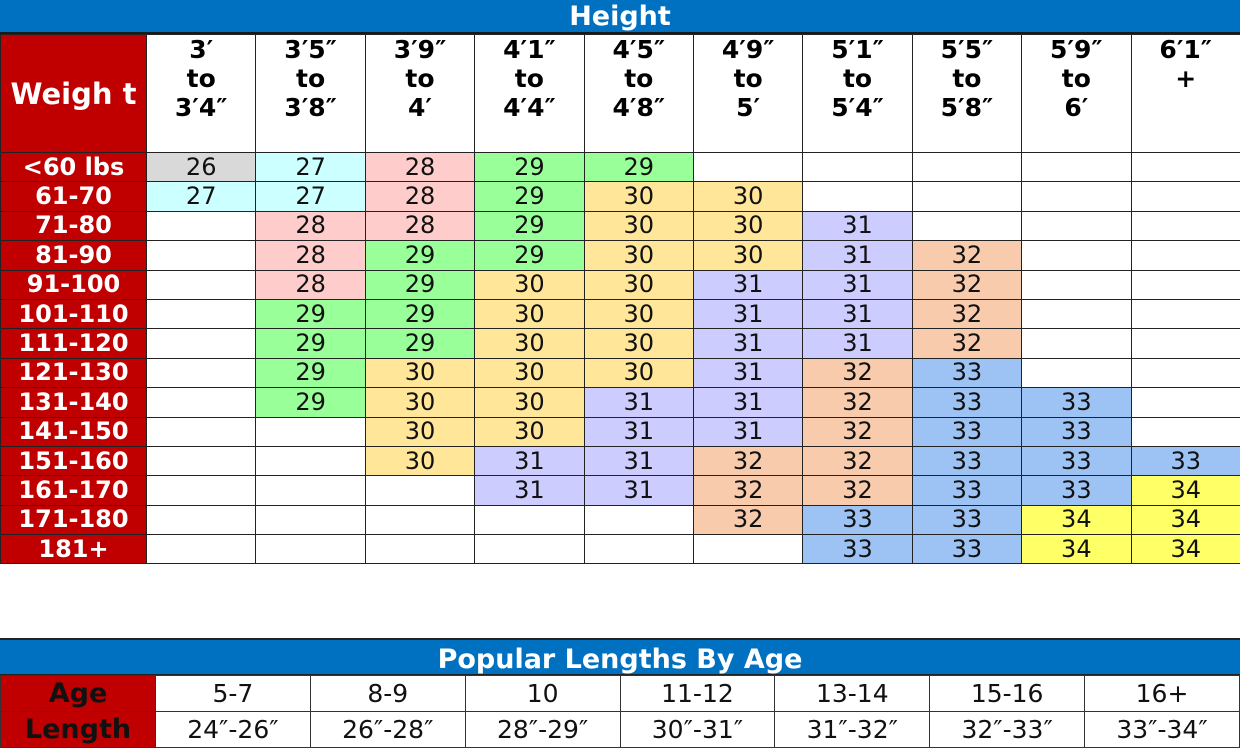 This screenshot has width=1240, height=748. I want to click on weight-range-label: 121-130, so click(73, 373).